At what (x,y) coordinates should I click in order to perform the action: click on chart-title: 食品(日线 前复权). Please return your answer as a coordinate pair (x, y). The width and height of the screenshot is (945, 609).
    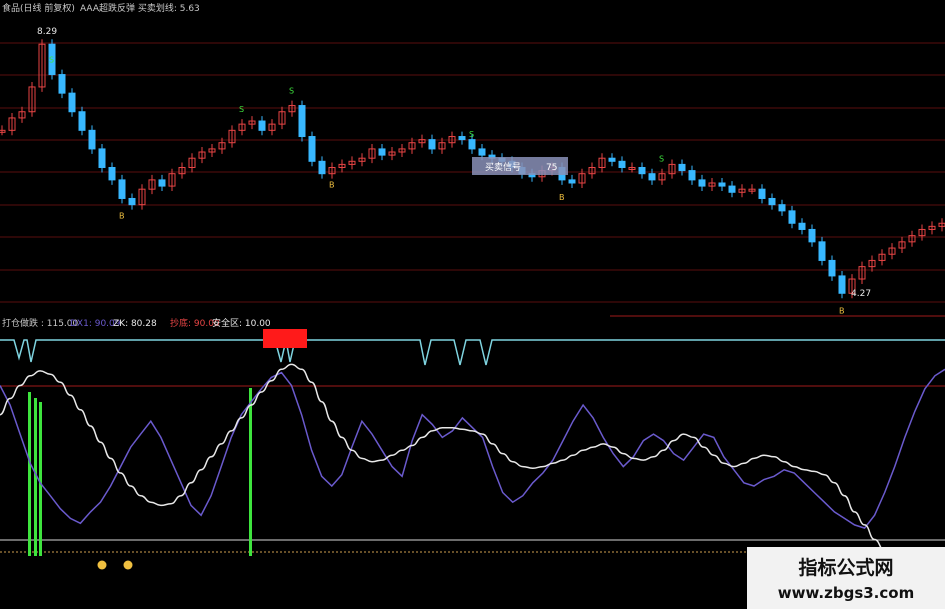
    Looking at the image, I should click on (38, 8).